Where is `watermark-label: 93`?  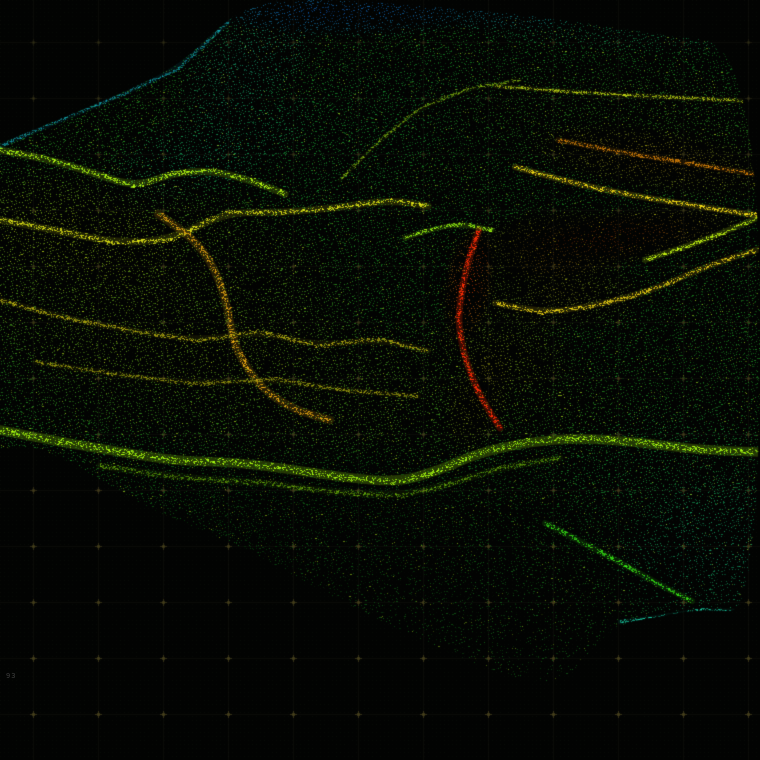
watermark-label: 93 is located at coordinates (11, 676).